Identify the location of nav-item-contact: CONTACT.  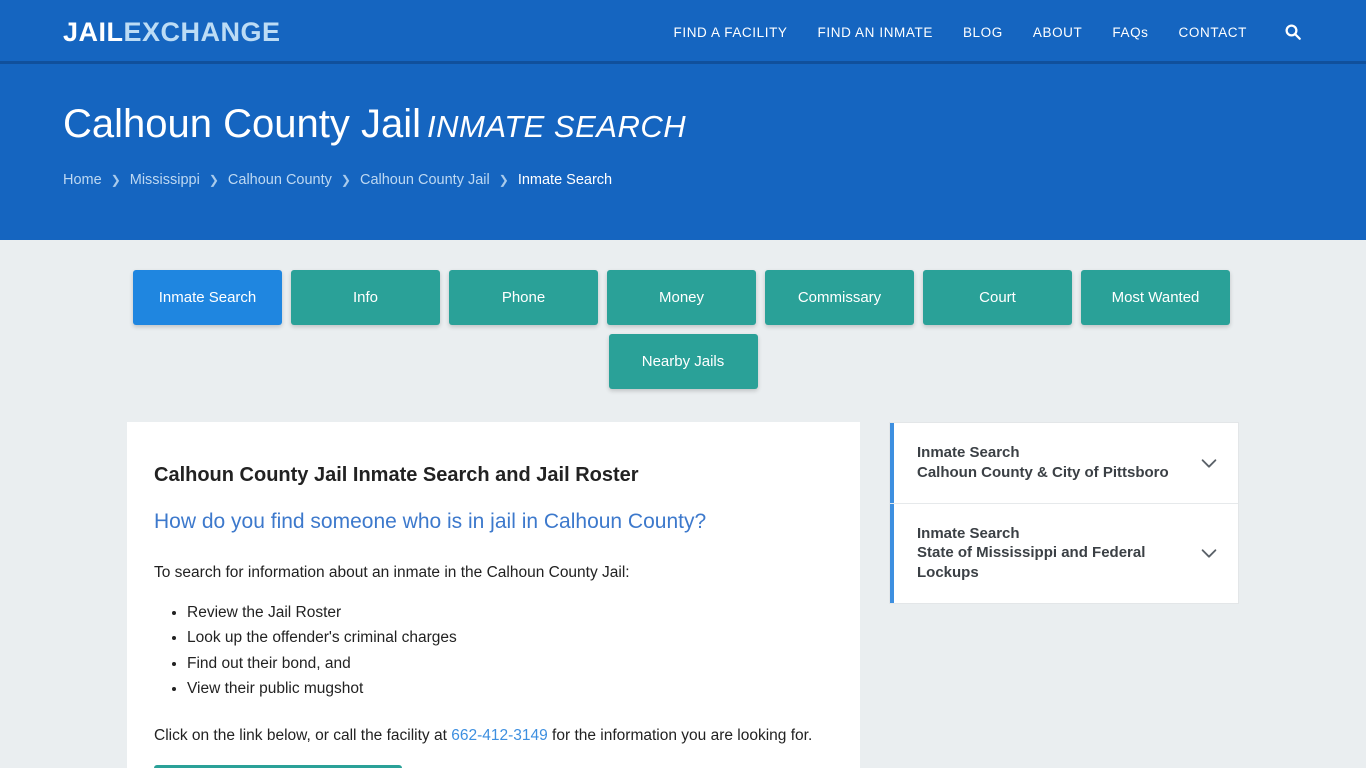
(1213, 32).